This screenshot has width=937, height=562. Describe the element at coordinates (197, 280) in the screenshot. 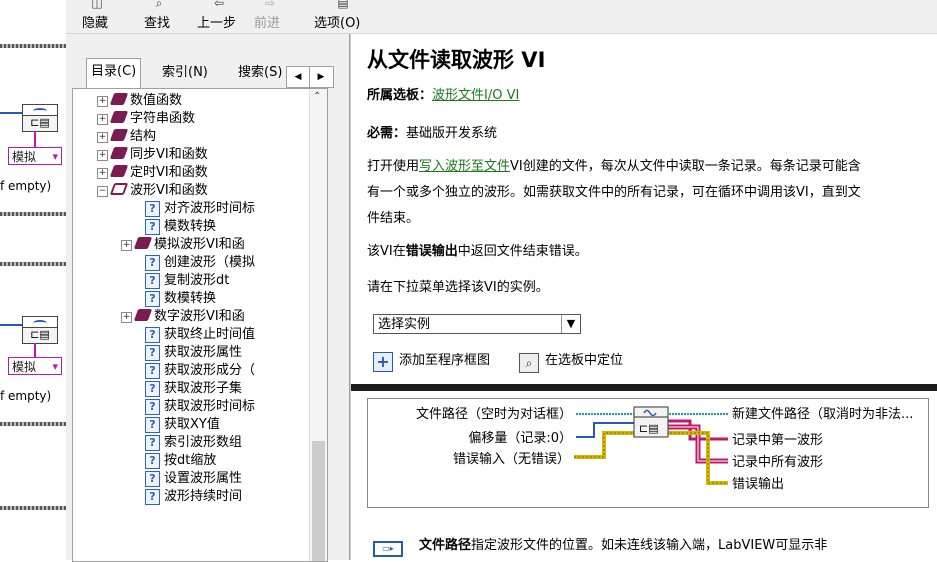

I see `tree-item-label: 复制波形dt` at that location.